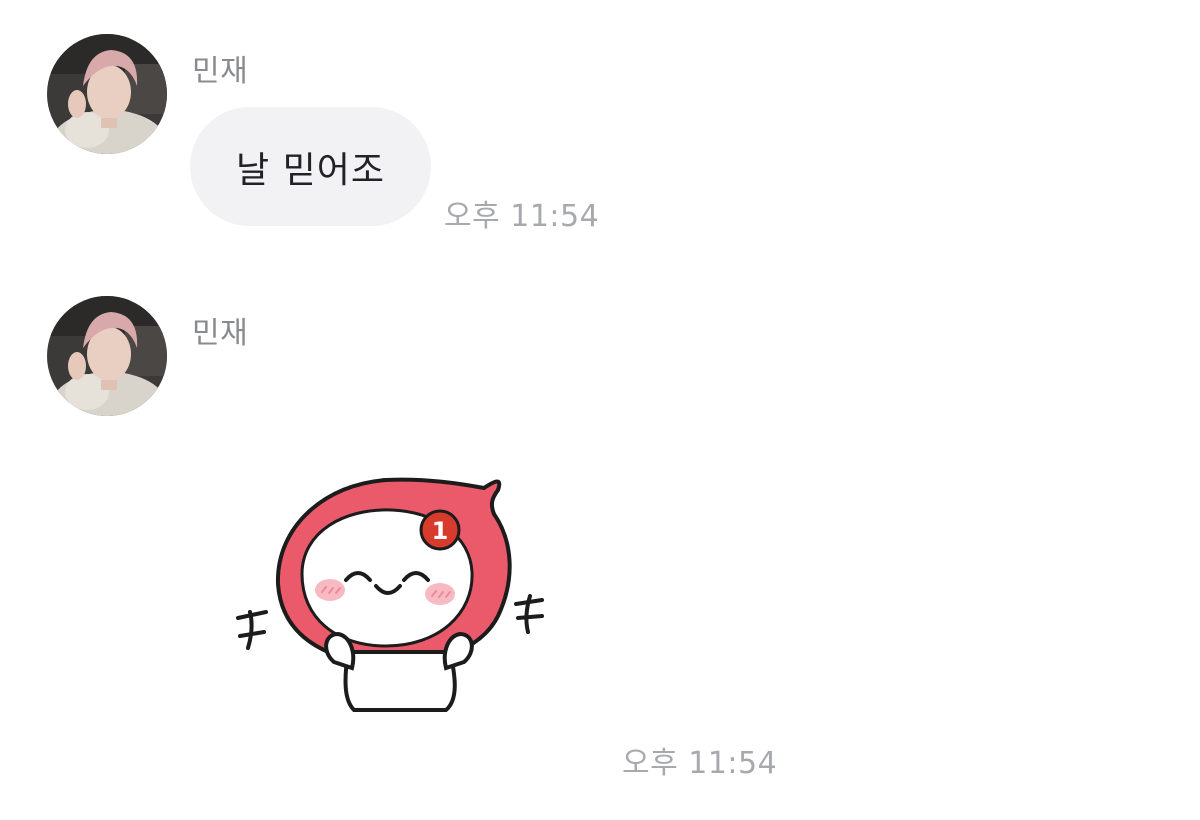 The height and width of the screenshot is (820, 1200). Describe the element at coordinates (252, 630) in the screenshot. I see `cheer-mark-left-icon` at that location.